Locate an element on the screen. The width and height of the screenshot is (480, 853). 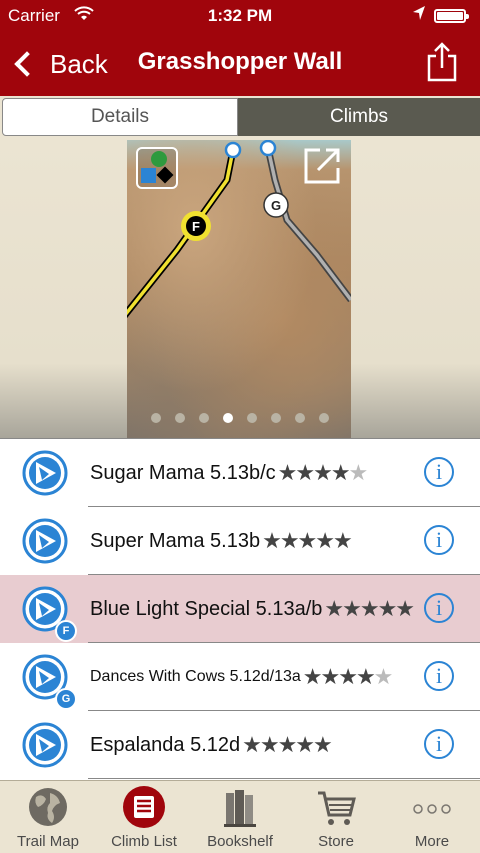
tab-store: Store is located at coordinates (336, 817).